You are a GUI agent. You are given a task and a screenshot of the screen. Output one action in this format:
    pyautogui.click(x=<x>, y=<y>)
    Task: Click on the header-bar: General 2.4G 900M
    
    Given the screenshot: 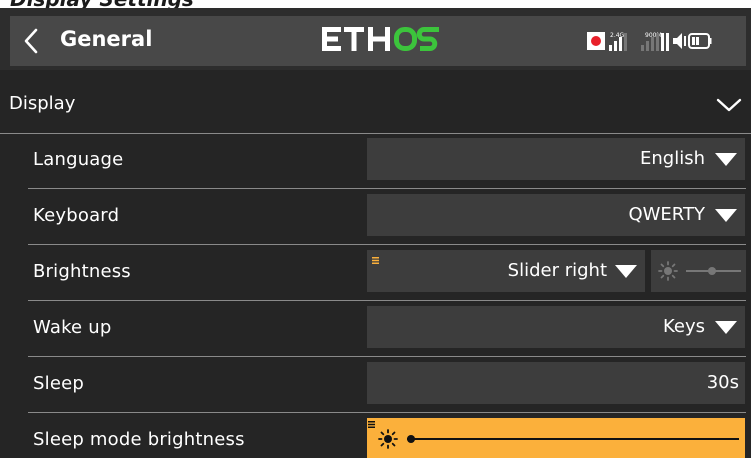 What is the action you would take?
    pyautogui.click(x=375, y=39)
    